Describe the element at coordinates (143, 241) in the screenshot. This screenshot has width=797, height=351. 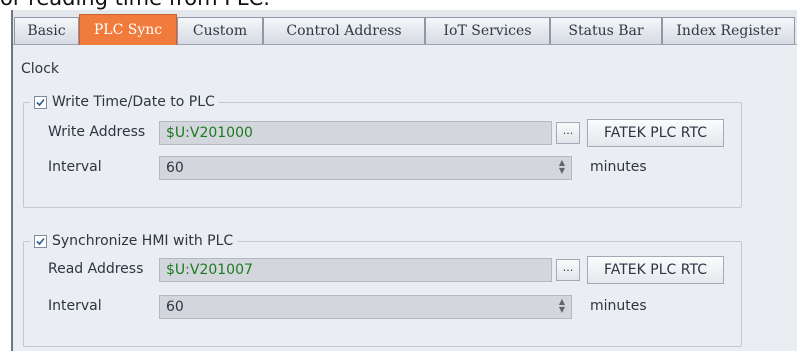
I see `sync-hmi-label: Synchronize HMI with PLC` at that location.